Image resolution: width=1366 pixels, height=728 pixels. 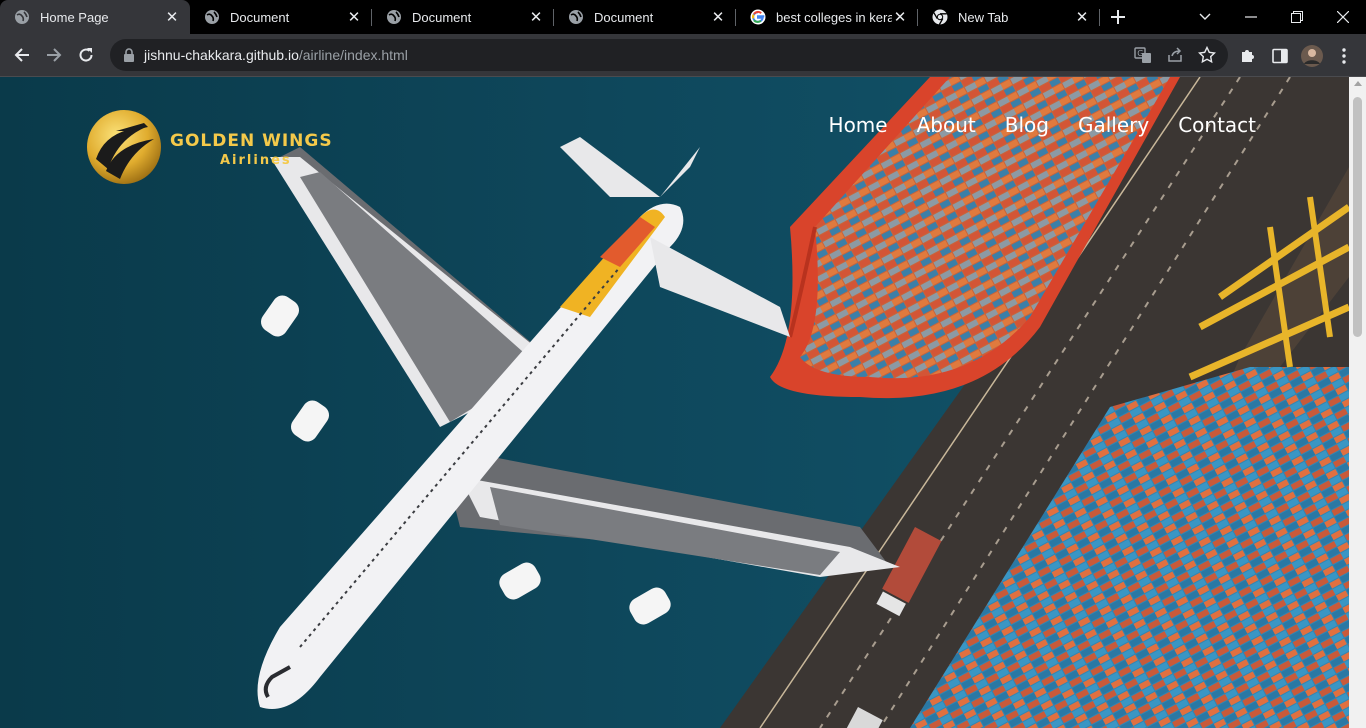 I want to click on extensions-button, so click(x=1248, y=56).